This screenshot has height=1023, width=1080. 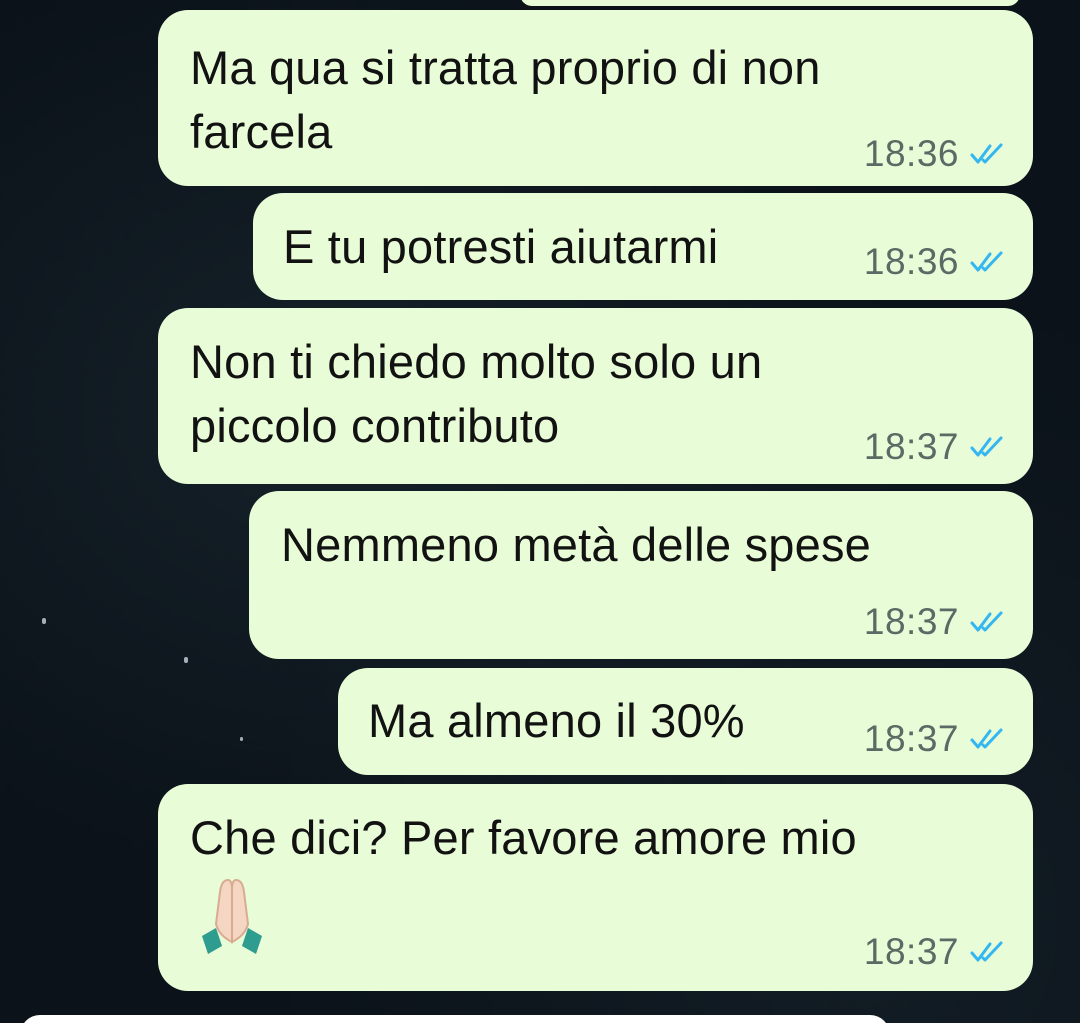 I want to click on next-element-edge, so click(x=455, y=1019).